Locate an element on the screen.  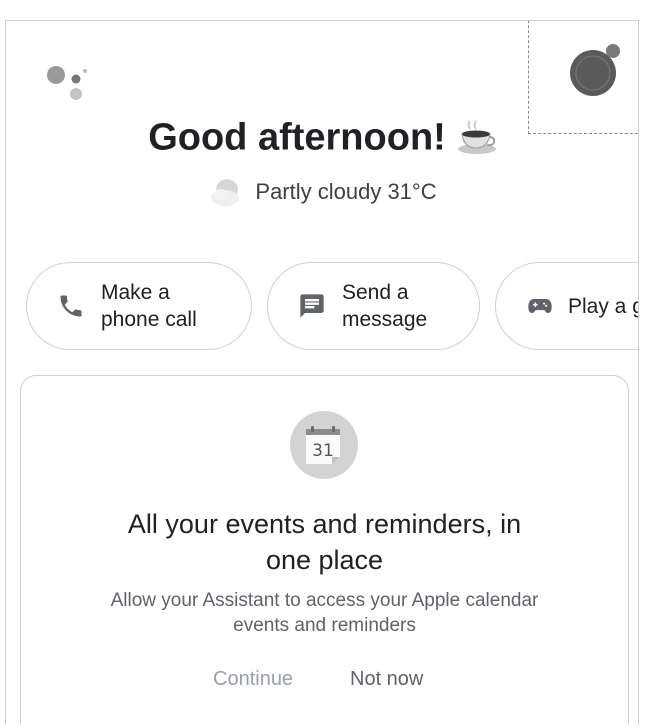
coffee-cup-icon is located at coordinates (476, 137).